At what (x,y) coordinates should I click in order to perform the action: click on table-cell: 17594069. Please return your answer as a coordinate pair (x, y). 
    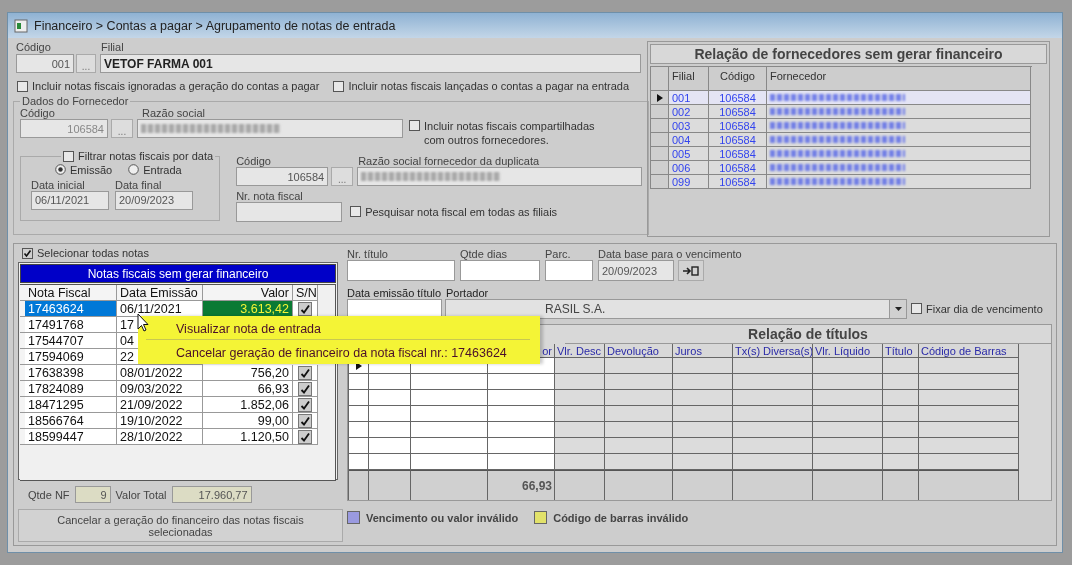
    Looking at the image, I should click on (71, 357).